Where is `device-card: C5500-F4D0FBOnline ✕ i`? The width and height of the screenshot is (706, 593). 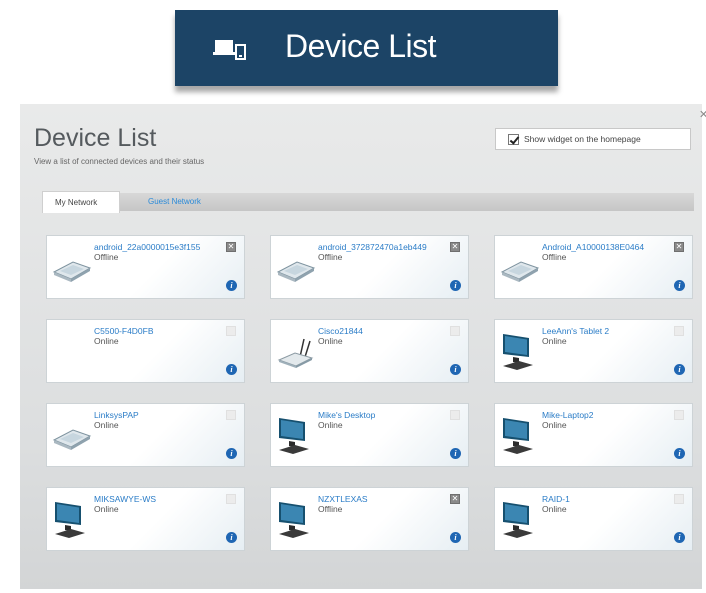 device-card: C5500-F4D0FBOnline ✕ i is located at coordinates (145, 351).